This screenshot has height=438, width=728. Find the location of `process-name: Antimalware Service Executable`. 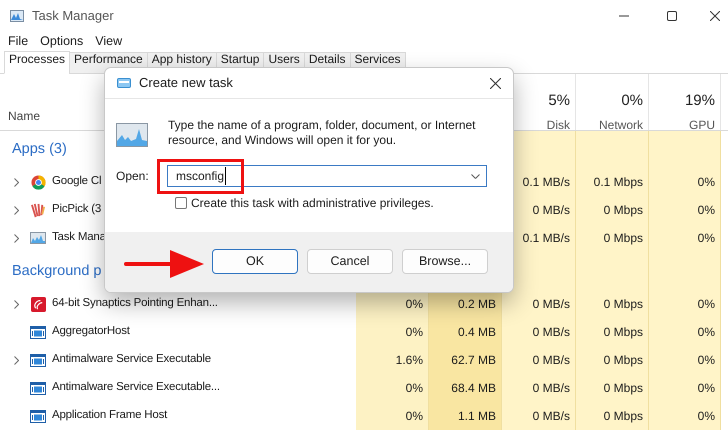

process-name: Antimalware Service Executable is located at coordinates (131, 360).